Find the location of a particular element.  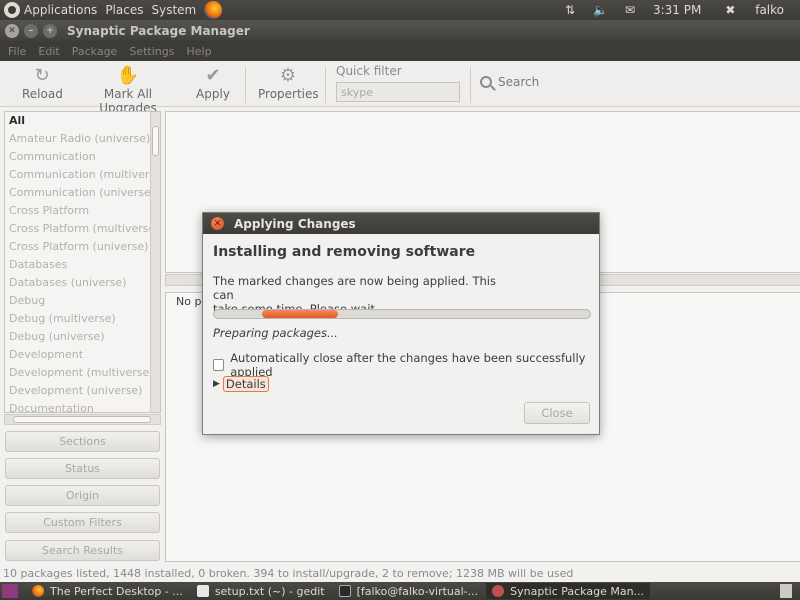

auto-close-checkbox is located at coordinates (219, 365).